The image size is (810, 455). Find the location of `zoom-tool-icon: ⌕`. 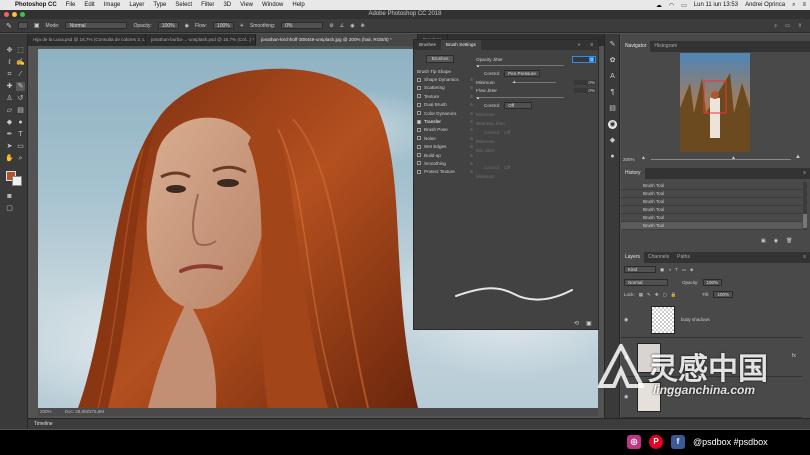

zoom-tool-icon: ⌕ is located at coordinates (20, 158).